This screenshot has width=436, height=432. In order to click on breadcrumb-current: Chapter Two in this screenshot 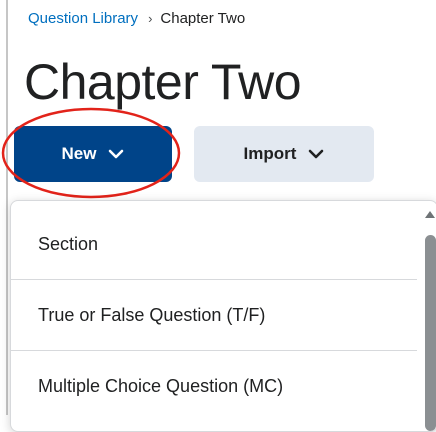, I will do `click(203, 18)`.